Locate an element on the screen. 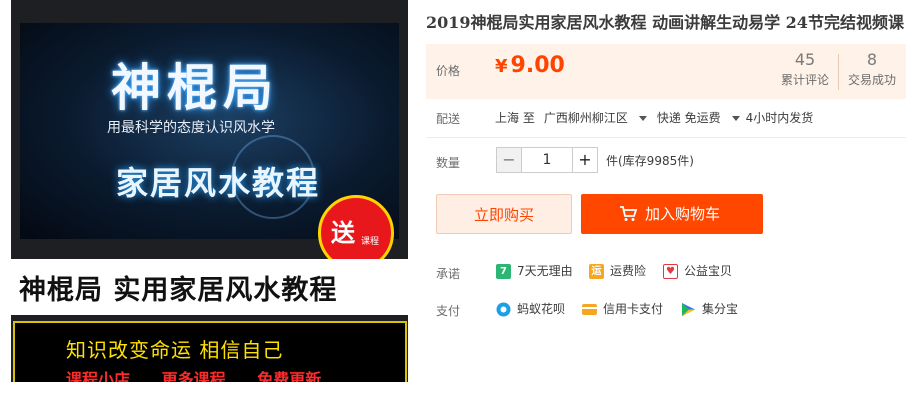 This screenshot has width=906, height=404. shipping-from: 上海 至 is located at coordinates (515, 118).